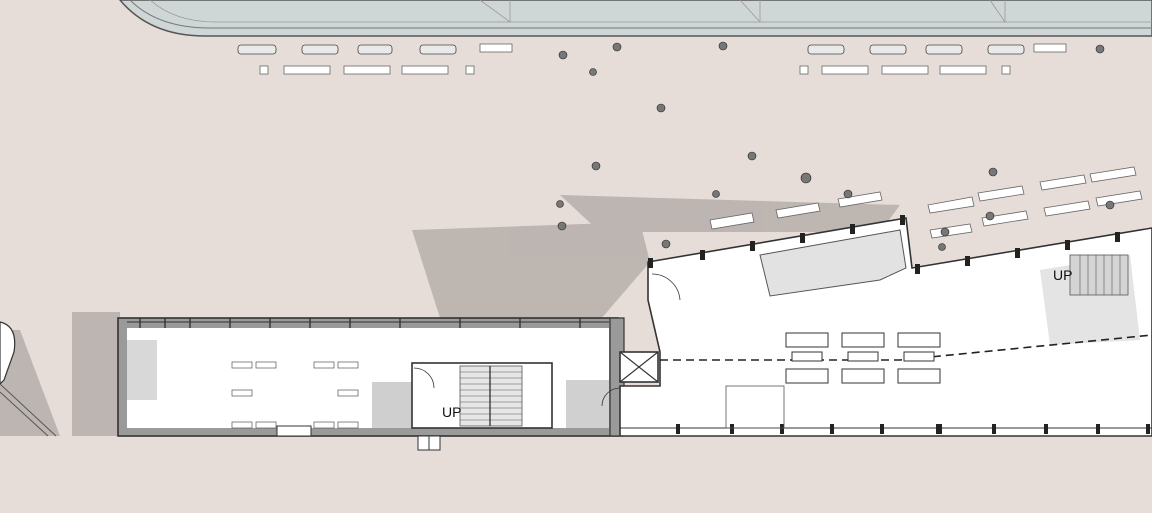 The height and width of the screenshot is (513, 1152). I want to click on stair-up-label-right: UP, so click(1062, 275).